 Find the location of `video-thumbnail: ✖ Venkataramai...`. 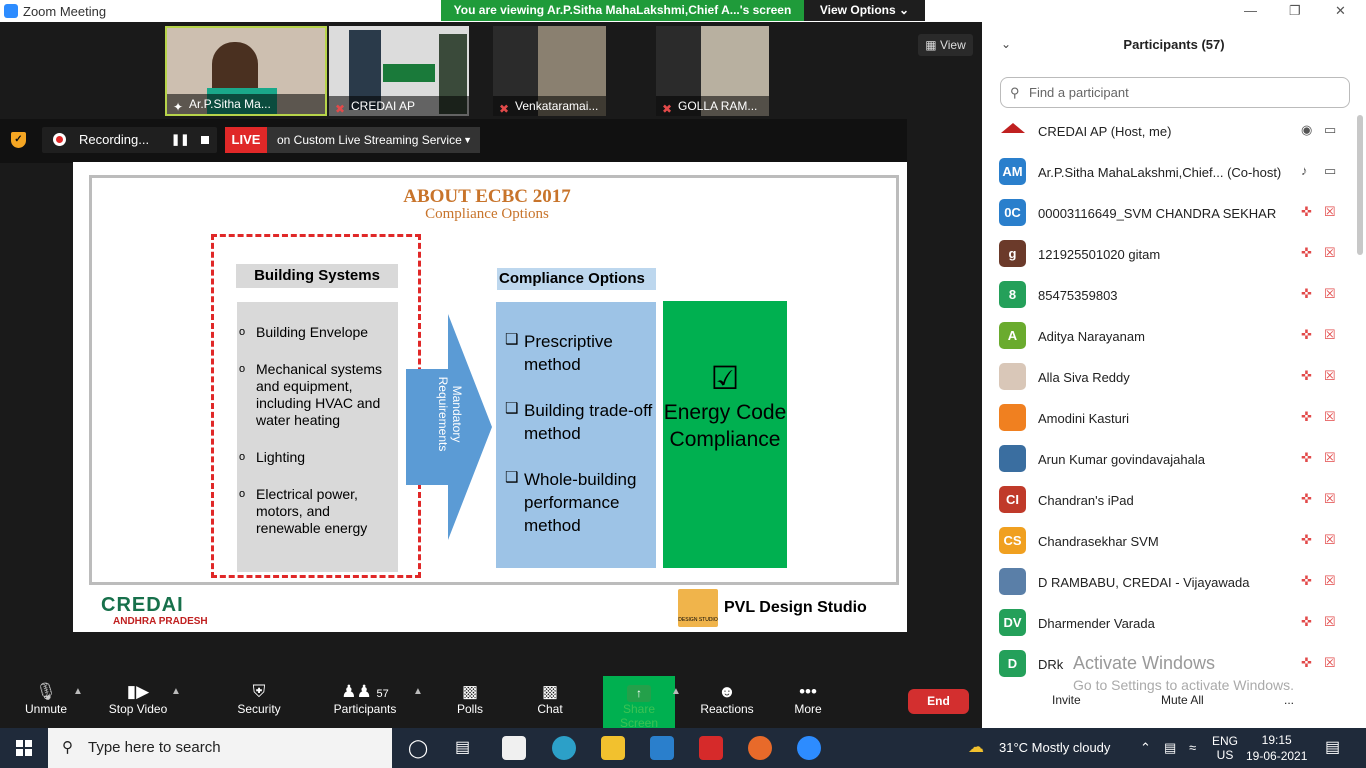

video-thumbnail: ✖ Venkataramai... is located at coordinates (549, 71).